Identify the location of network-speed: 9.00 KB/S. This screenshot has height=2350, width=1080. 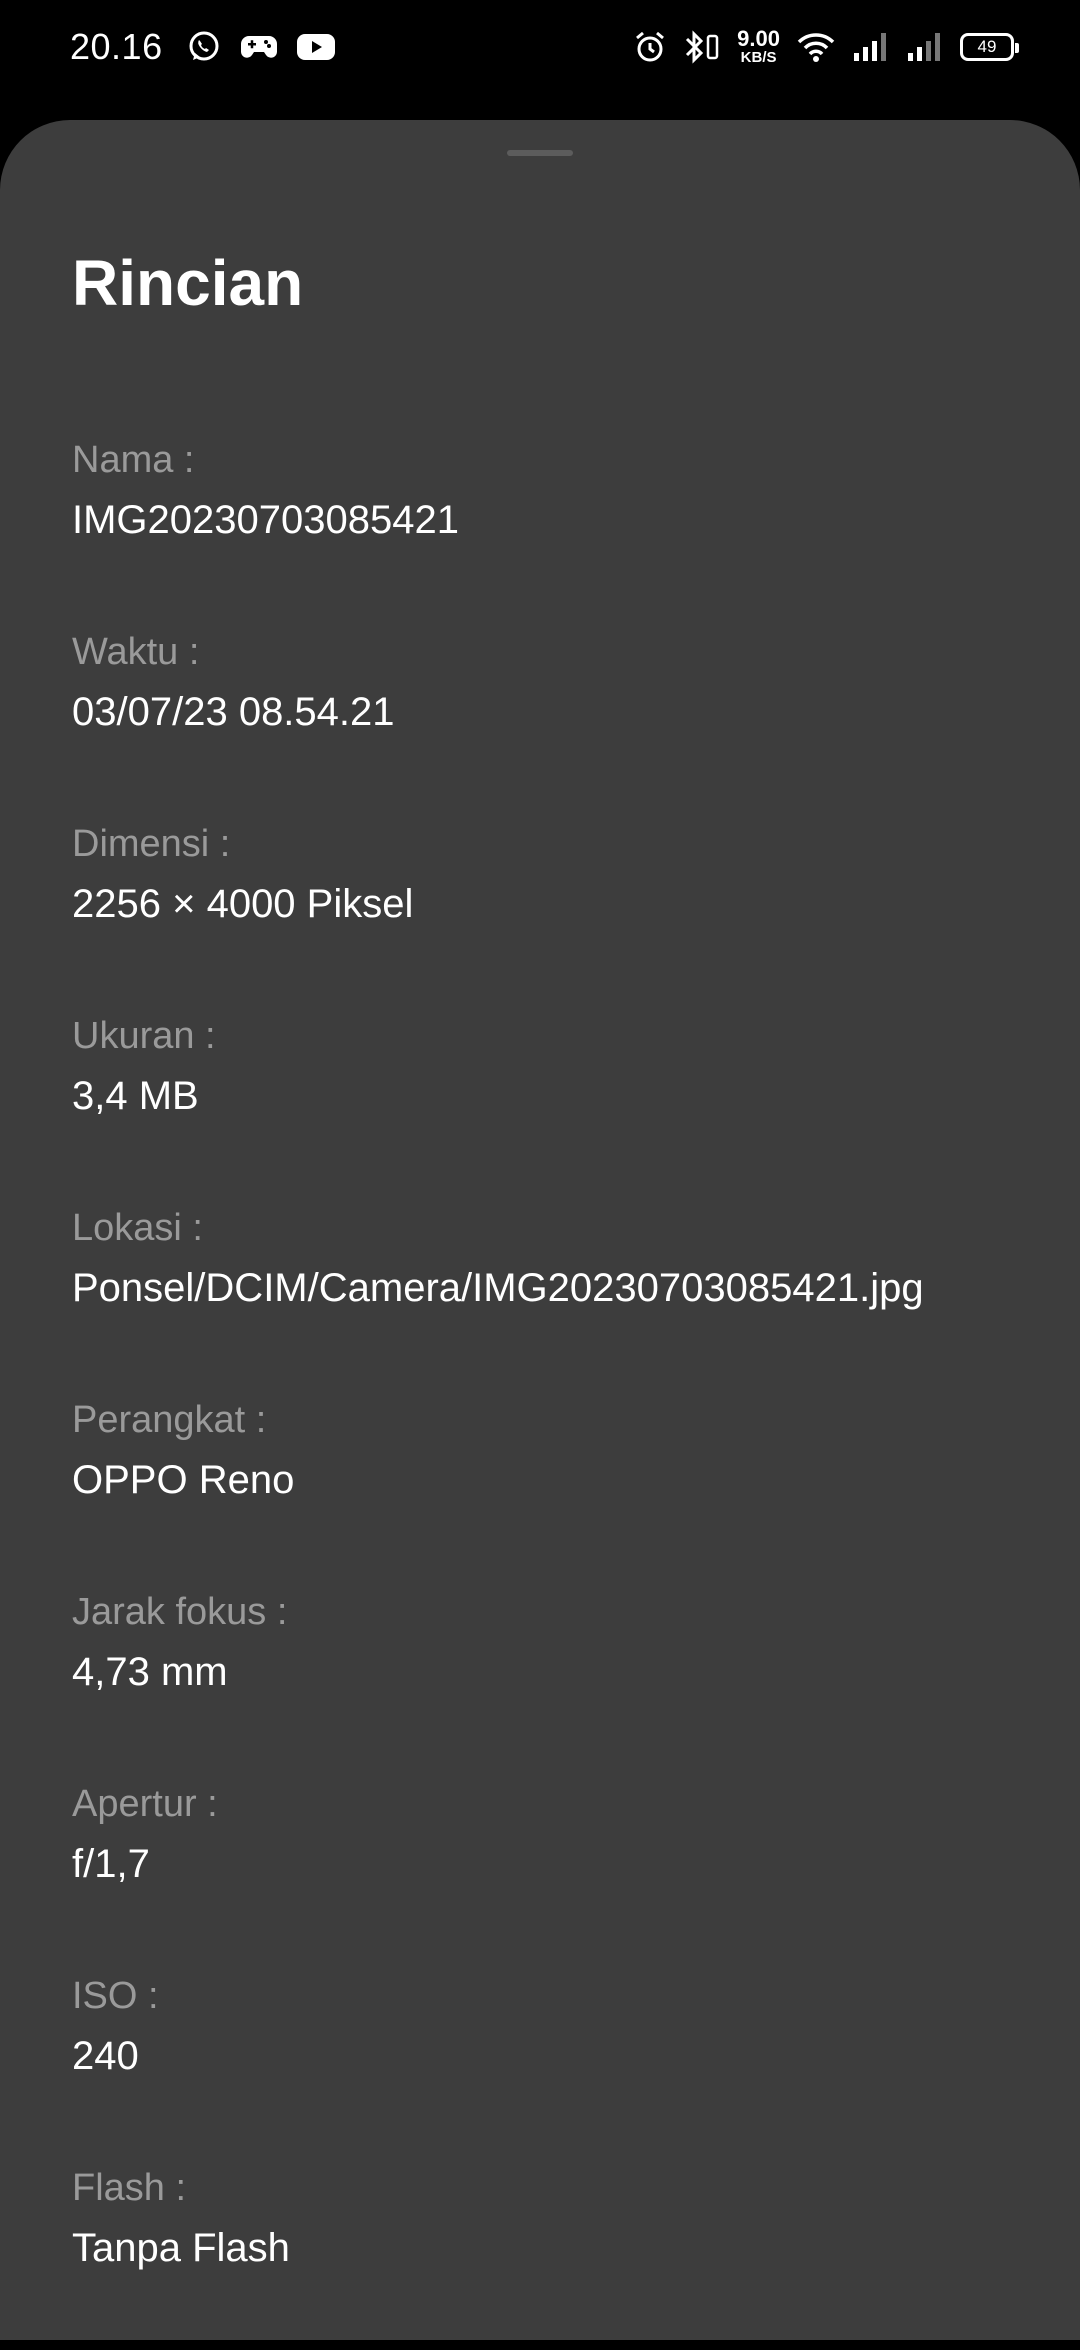
(758, 46).